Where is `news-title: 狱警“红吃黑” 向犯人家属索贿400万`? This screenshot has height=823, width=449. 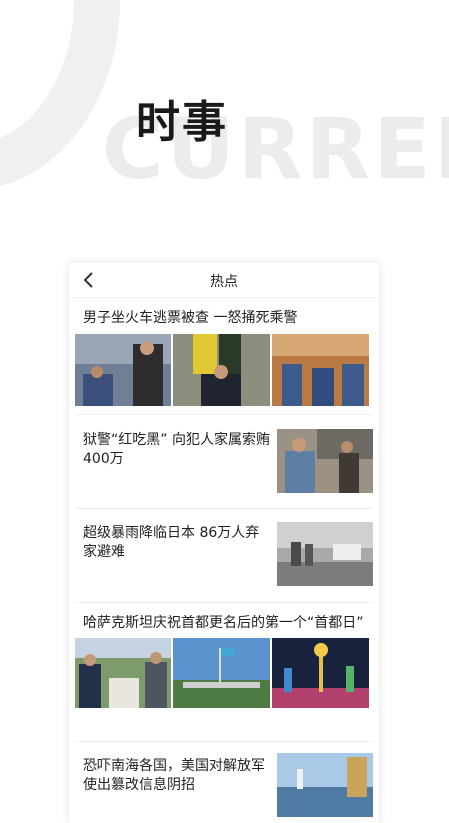 news-title: 狱警“红吃黑” 向犯人家属索贿400万 is located at coordinates (176, 449).